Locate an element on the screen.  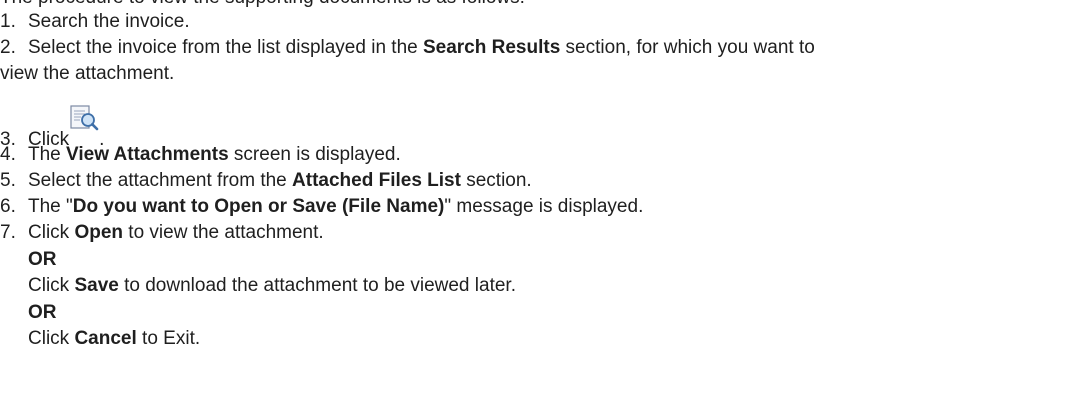
open-save-message-label: Do you want to Open or Save (File Name) is located at coordinates (258, 206).